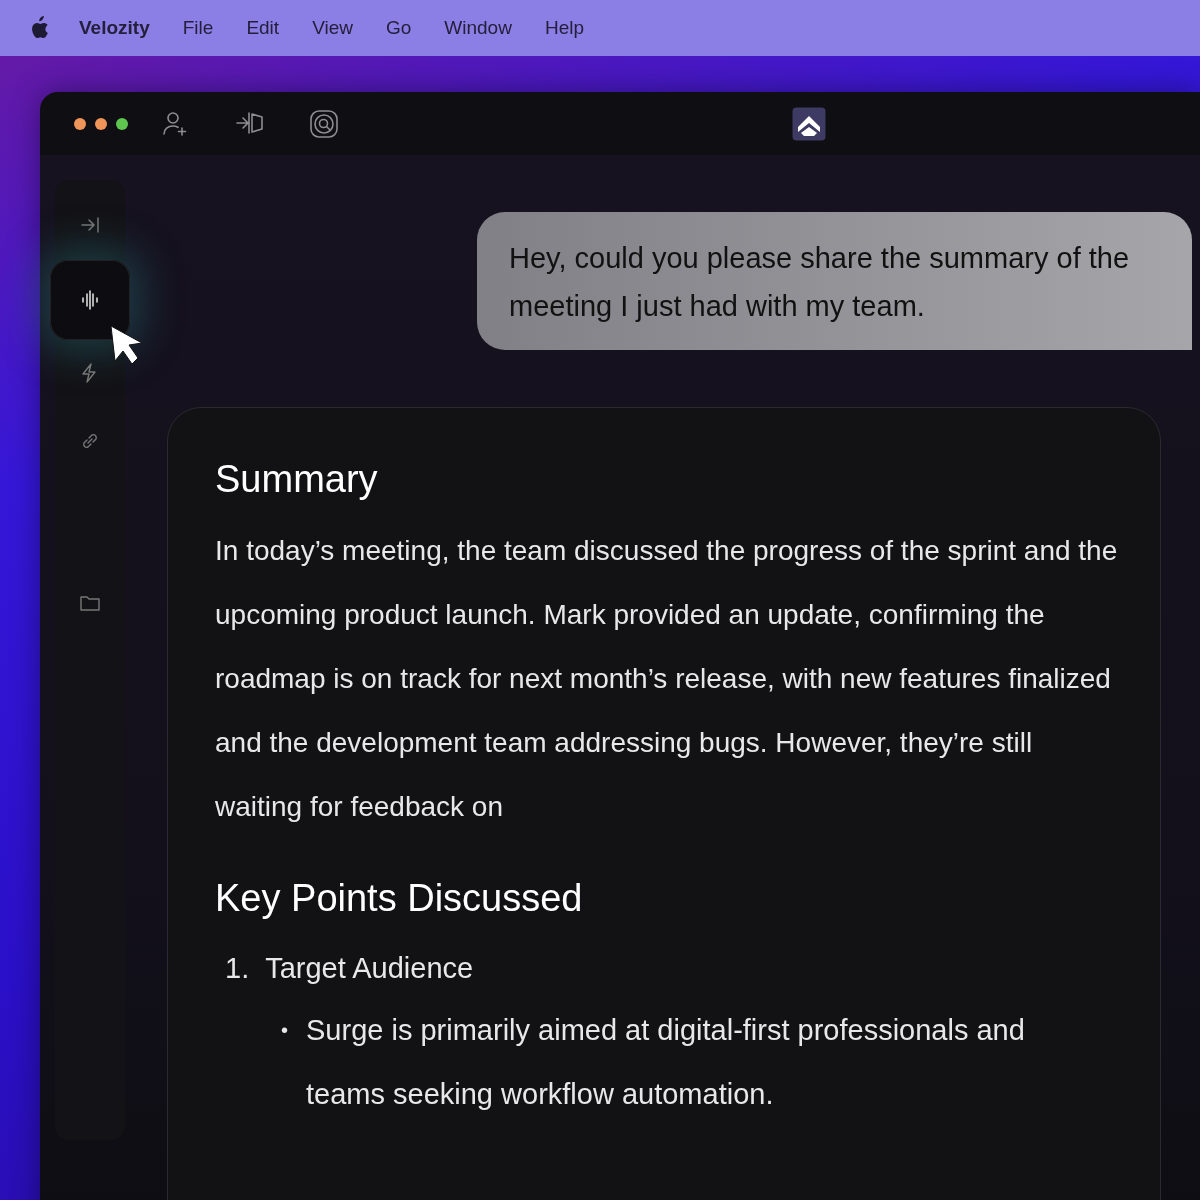 Image resolution: width=1200 pixels, height=1200 pixels. What do you see at coordinates (263, 28) in the screenshot?
I see `menu-item: Edit` at bounding box center [263, 28].